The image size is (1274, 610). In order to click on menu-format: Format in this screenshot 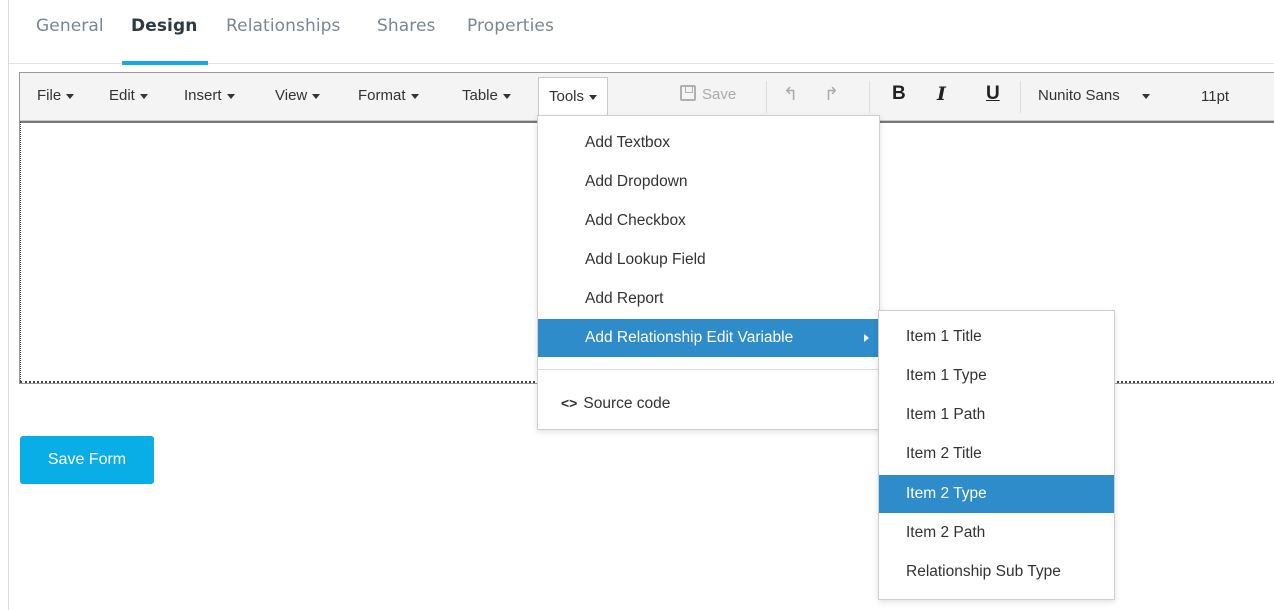, I will do `click(388, 95)`.